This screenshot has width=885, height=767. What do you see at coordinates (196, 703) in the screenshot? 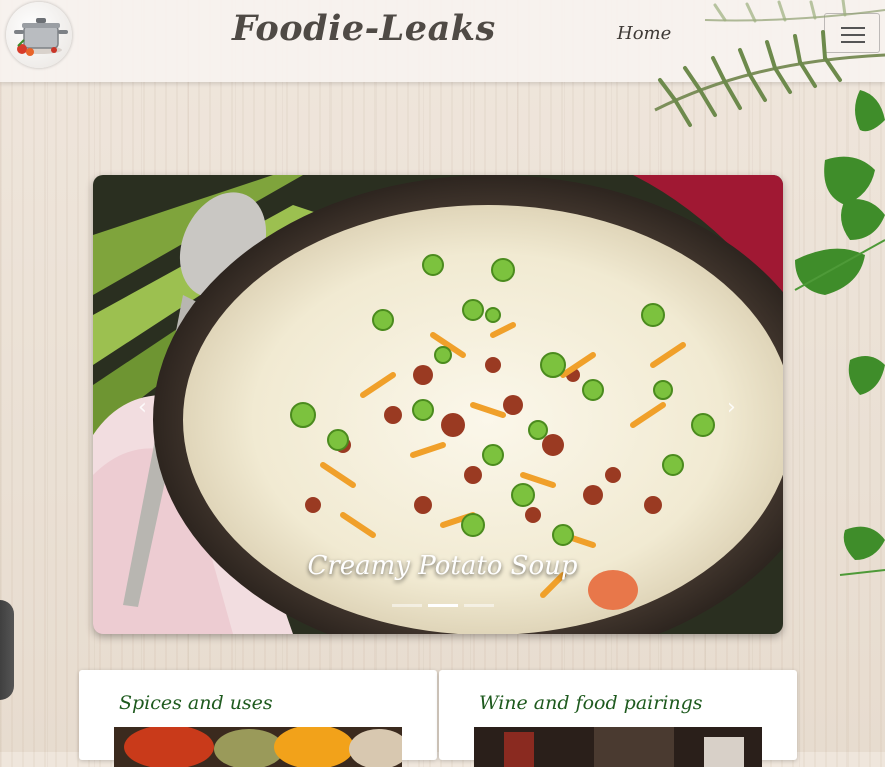
I see `card-title: Spices and uses` at bounding box center [196, 703].